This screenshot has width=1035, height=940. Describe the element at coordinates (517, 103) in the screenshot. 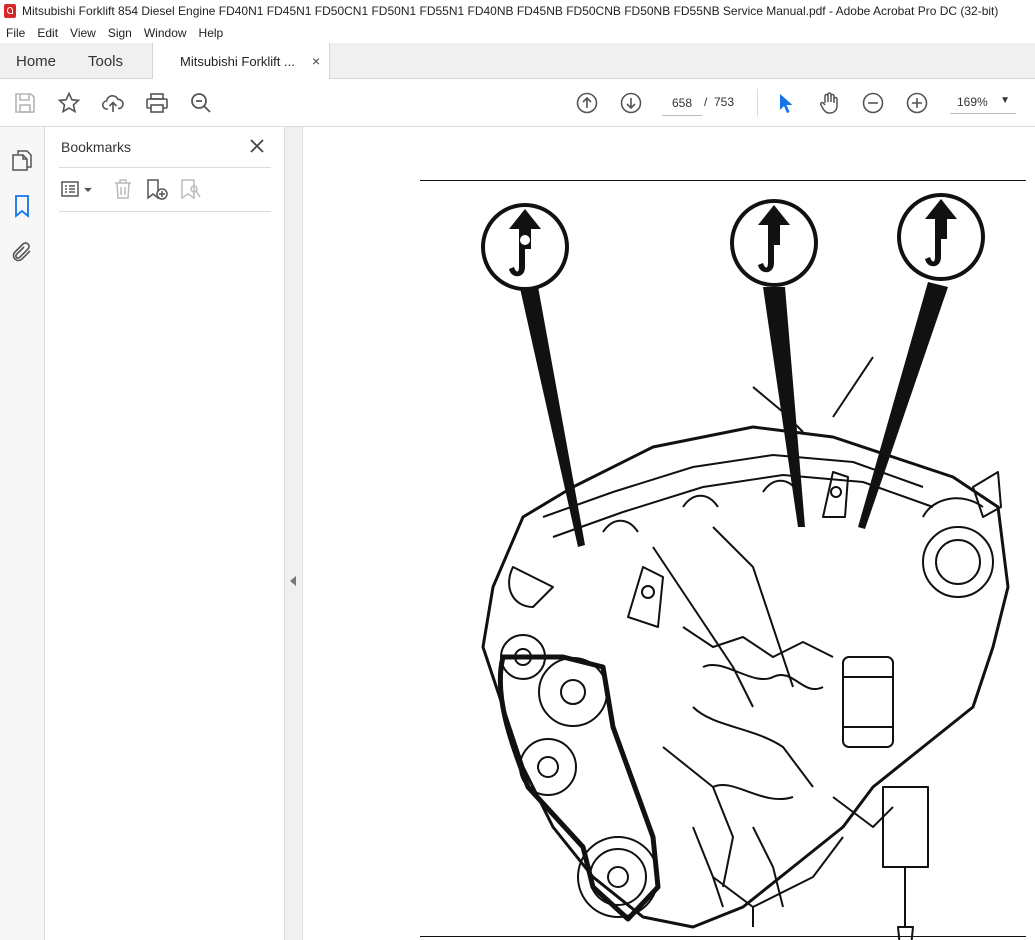

I see `toolbar: / 753 169% ▼` at that location.